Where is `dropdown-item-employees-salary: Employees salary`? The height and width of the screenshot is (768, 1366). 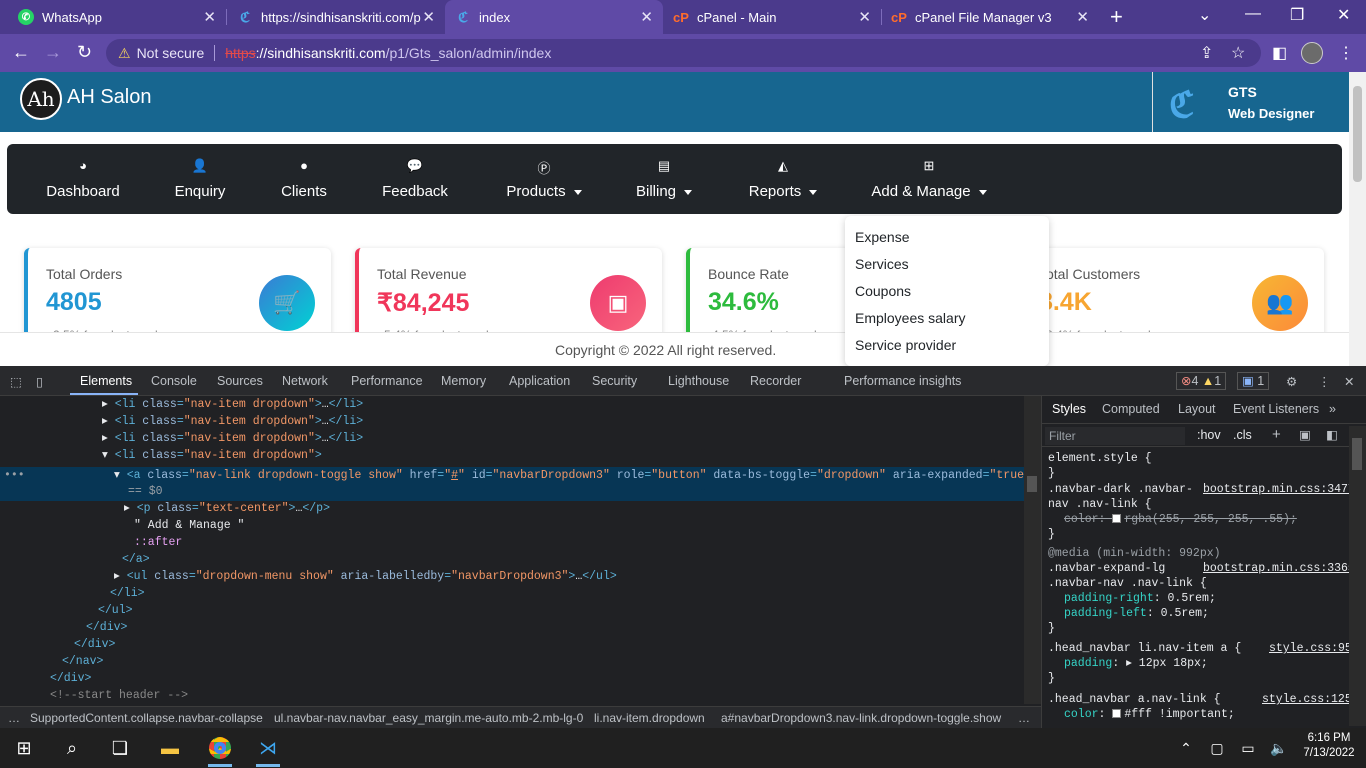 dropdown-item-employees-salary: Employees salary is located at coordinates (910, 318).